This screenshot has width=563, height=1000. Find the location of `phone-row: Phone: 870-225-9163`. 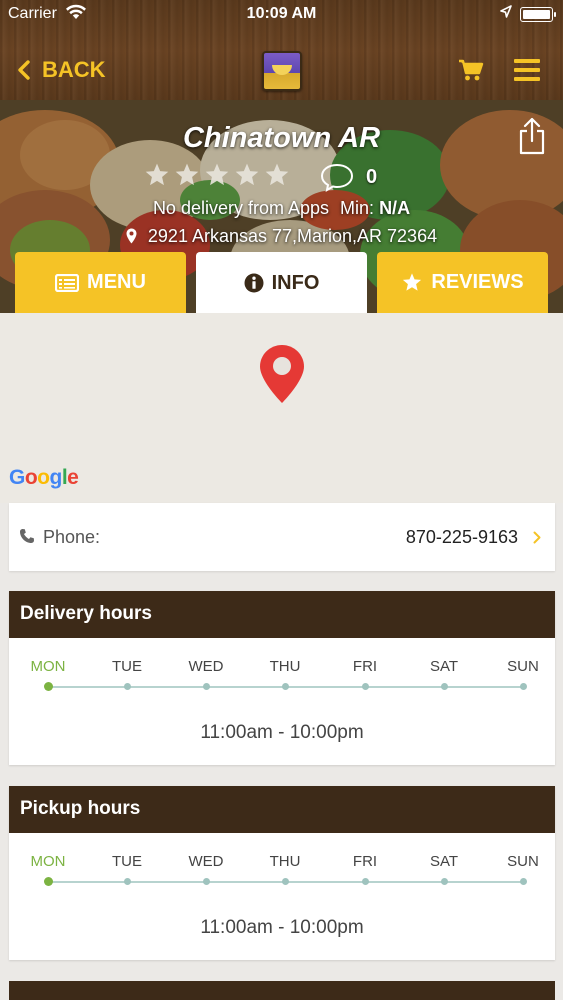

phone-row: Phone: 870-225-9163 is located at coordinates (282, 537).